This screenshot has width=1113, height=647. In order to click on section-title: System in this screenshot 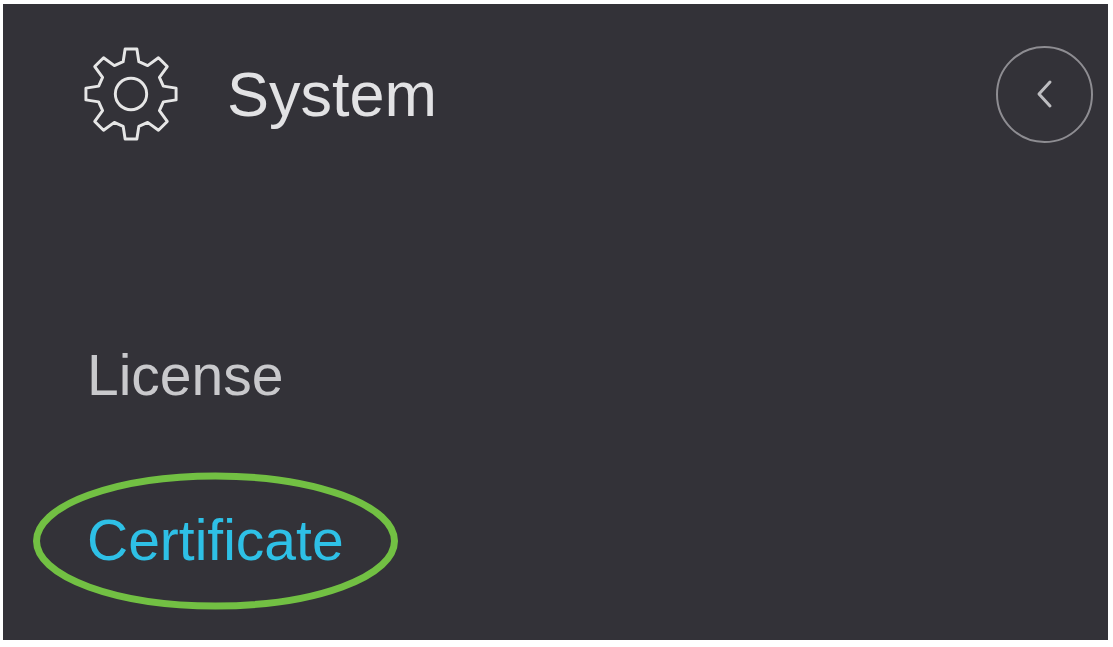, I will do `click(333, 94)`.